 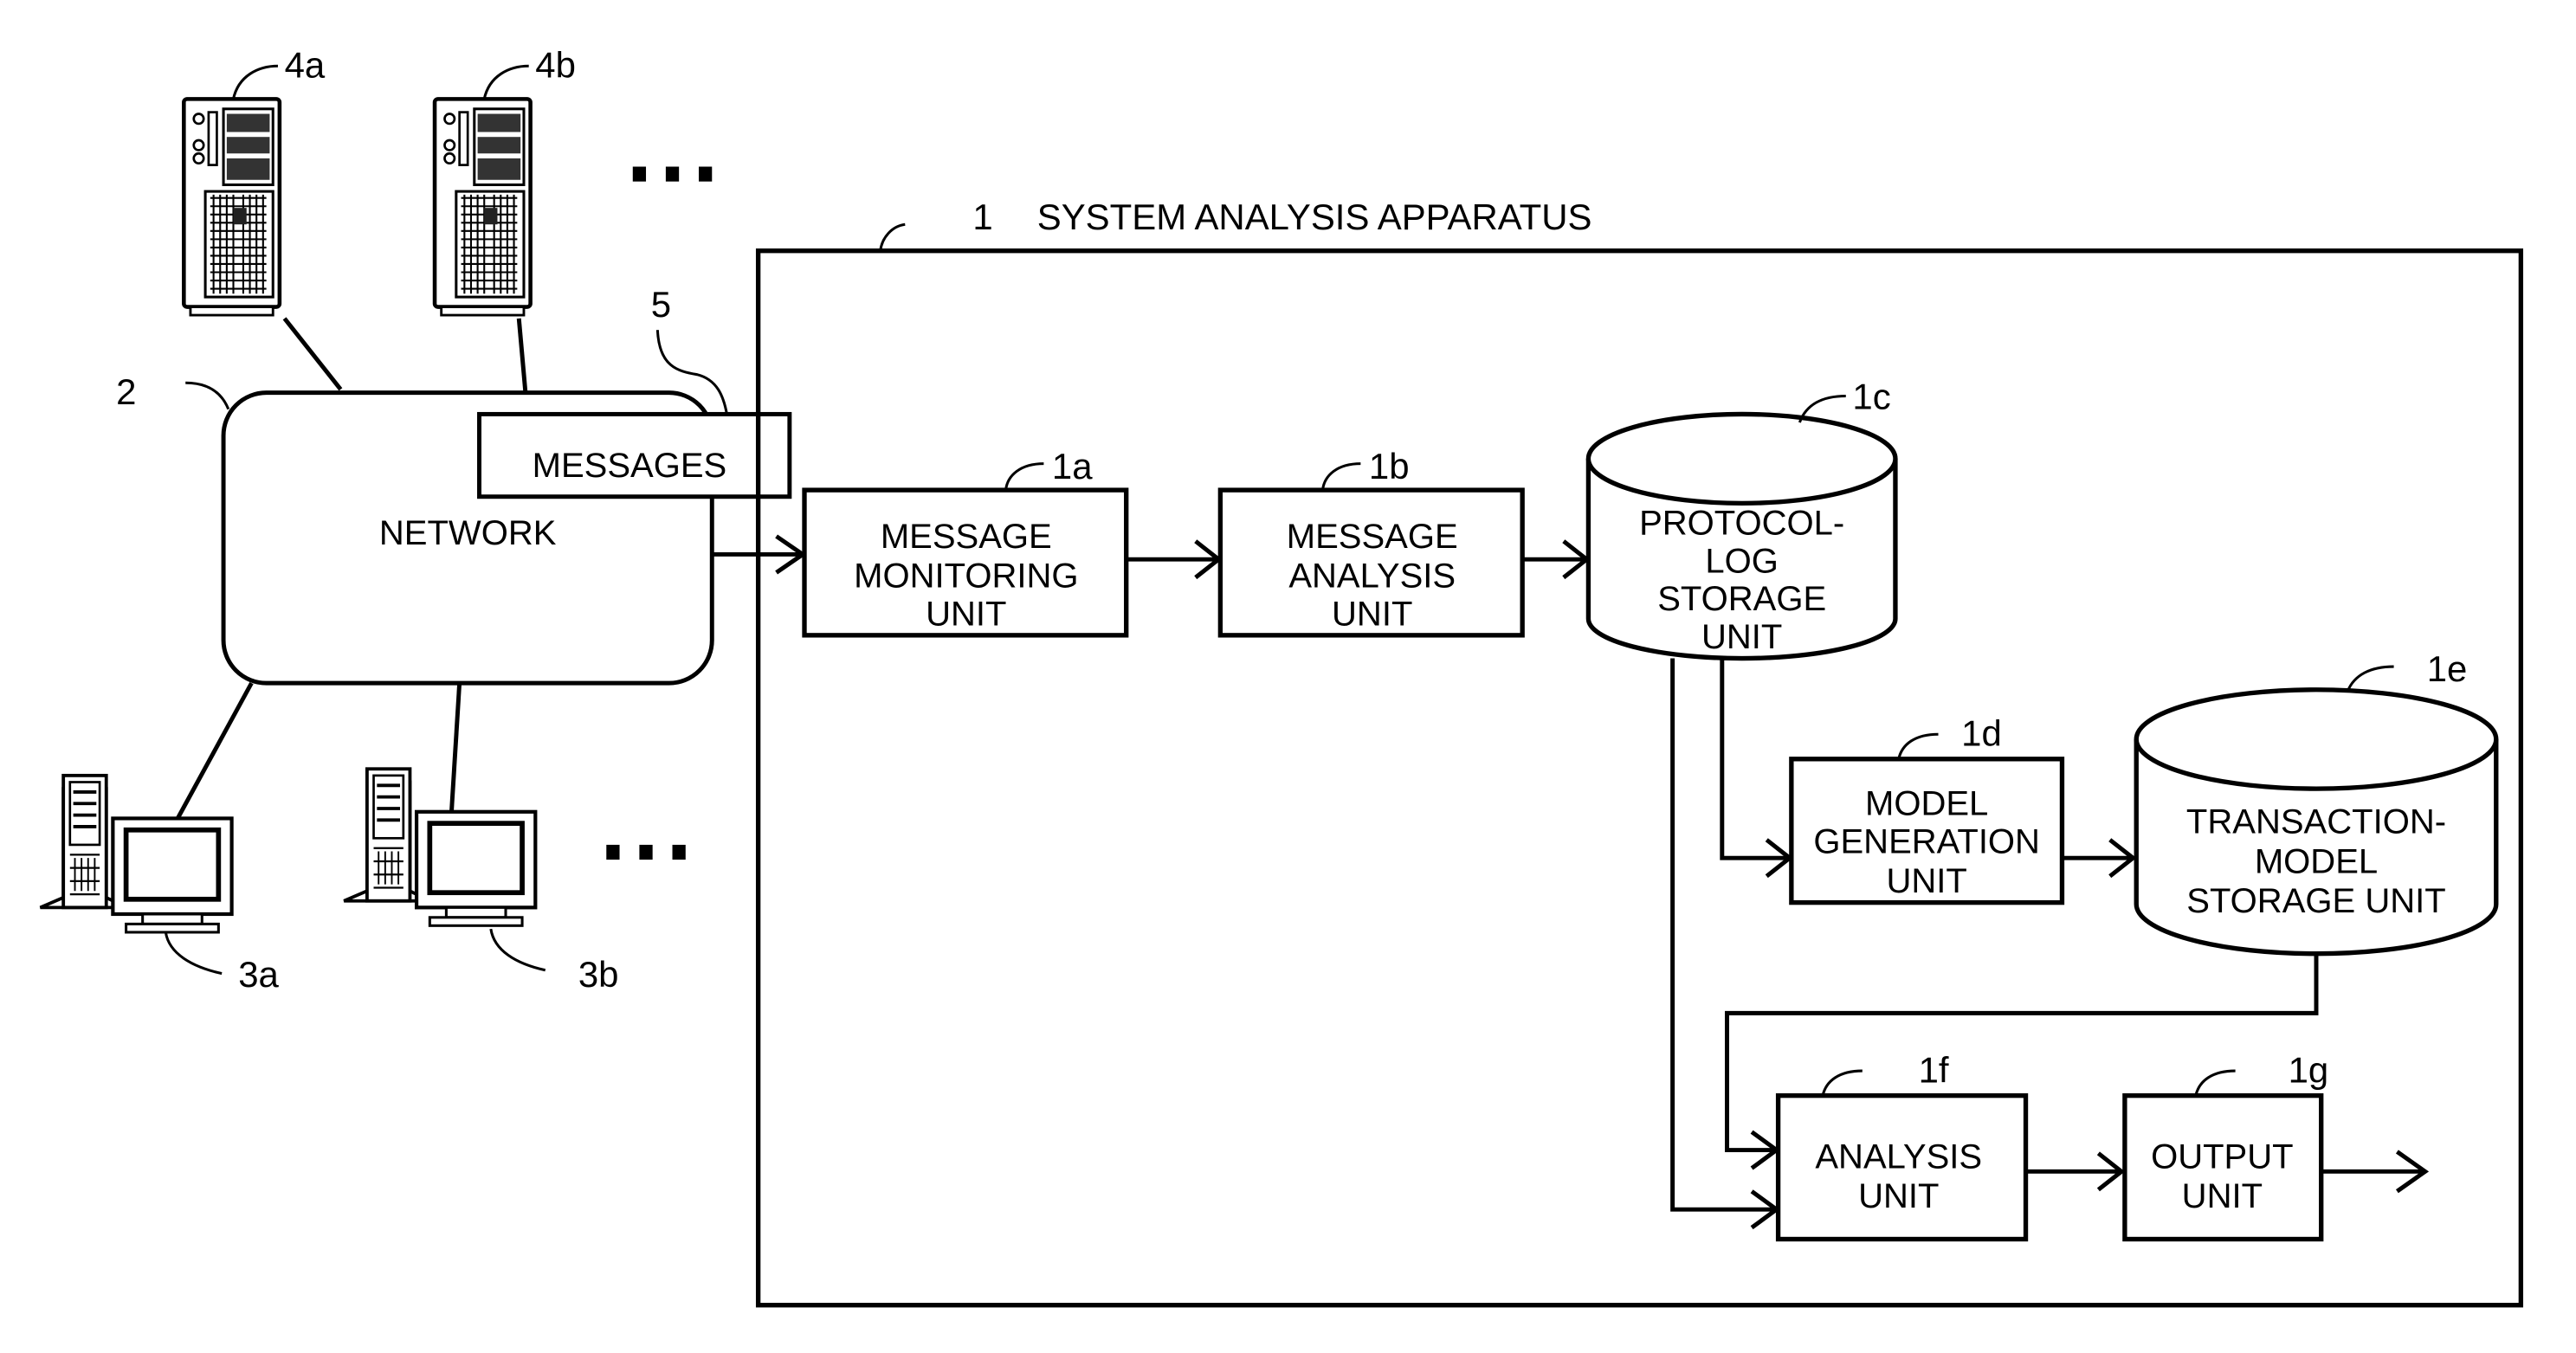 What do you see at coordinates (1174, 559) in the screenshot?
I see `arrow-monitoring-to-analysis` at bounding box center [1174, 559].